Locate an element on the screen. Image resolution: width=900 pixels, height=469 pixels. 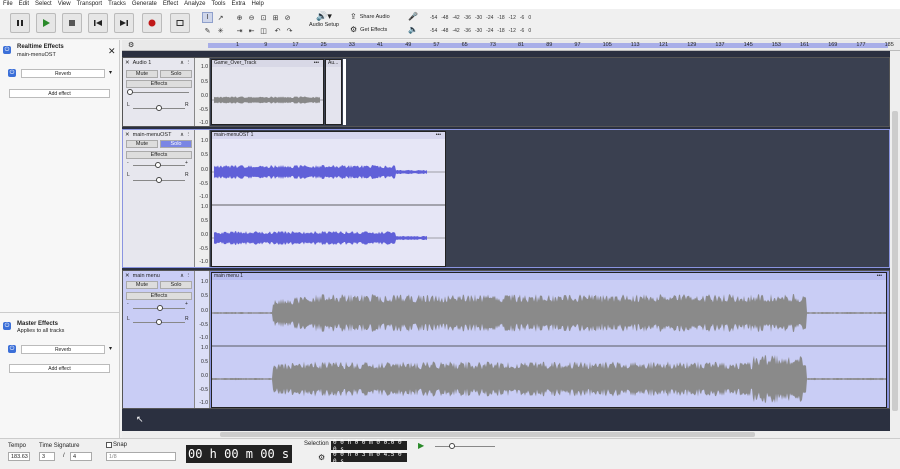
menu-analyze: Analyze is located at coordinates (194, 4).